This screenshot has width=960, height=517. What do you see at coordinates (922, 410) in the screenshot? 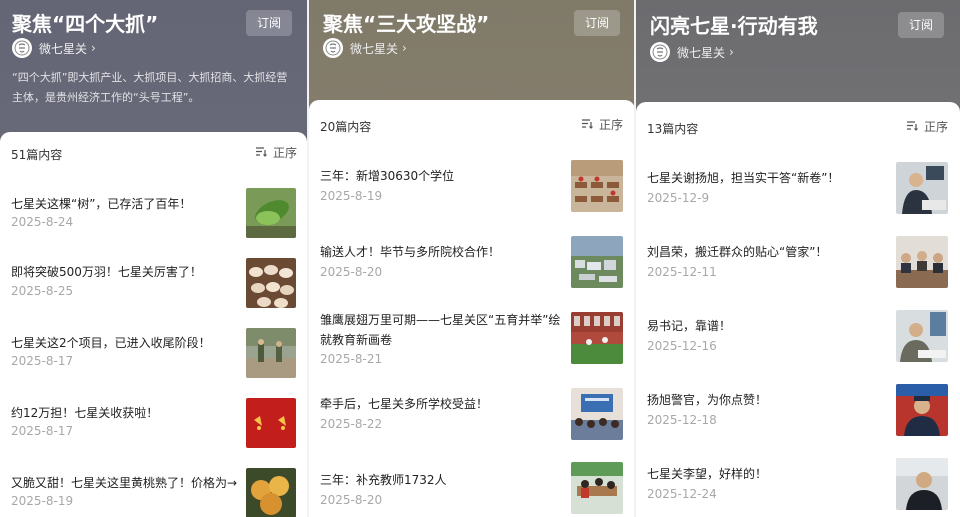
I see `police-thumbnail` at bounding box center [922, 410].